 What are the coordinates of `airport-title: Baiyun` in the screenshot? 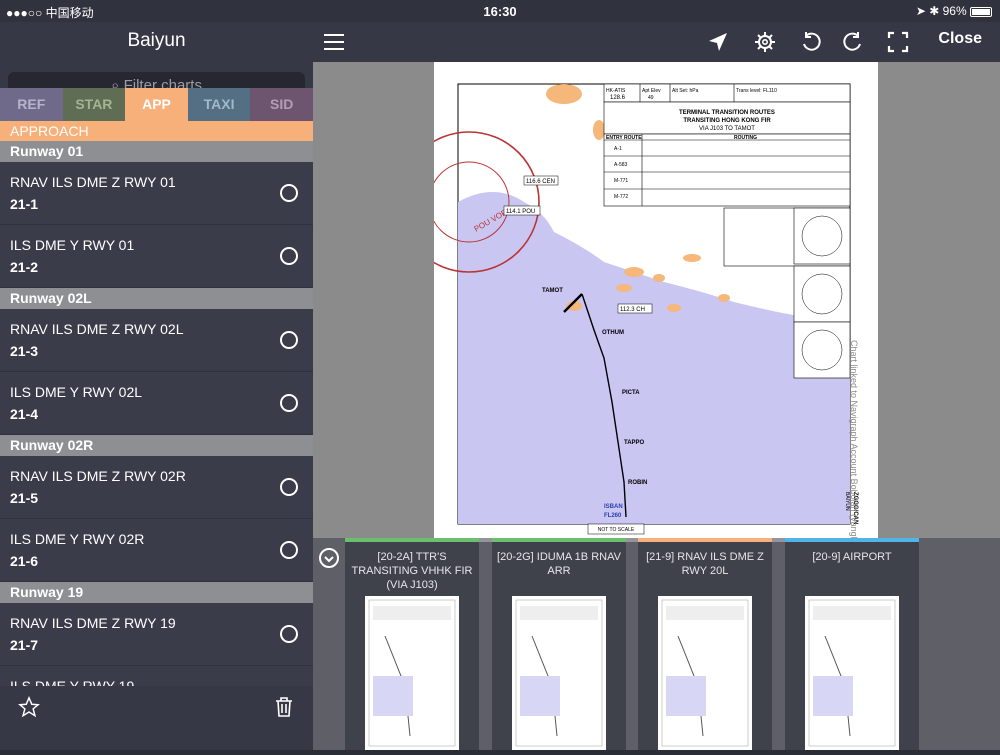 It's located at (156, 40).